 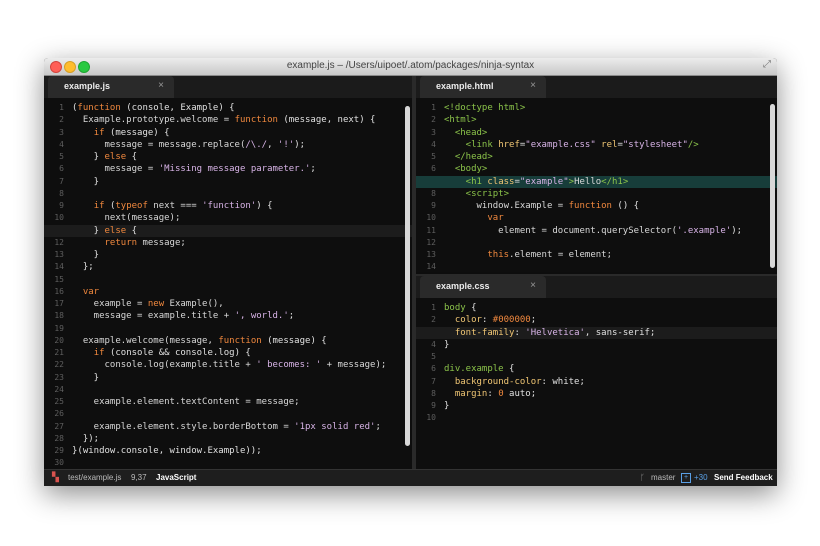 What do you see at coordinates (606, 206) in the screenshot?
I see `code-line: window.Example = function () {` at bounding box center [606, 206].